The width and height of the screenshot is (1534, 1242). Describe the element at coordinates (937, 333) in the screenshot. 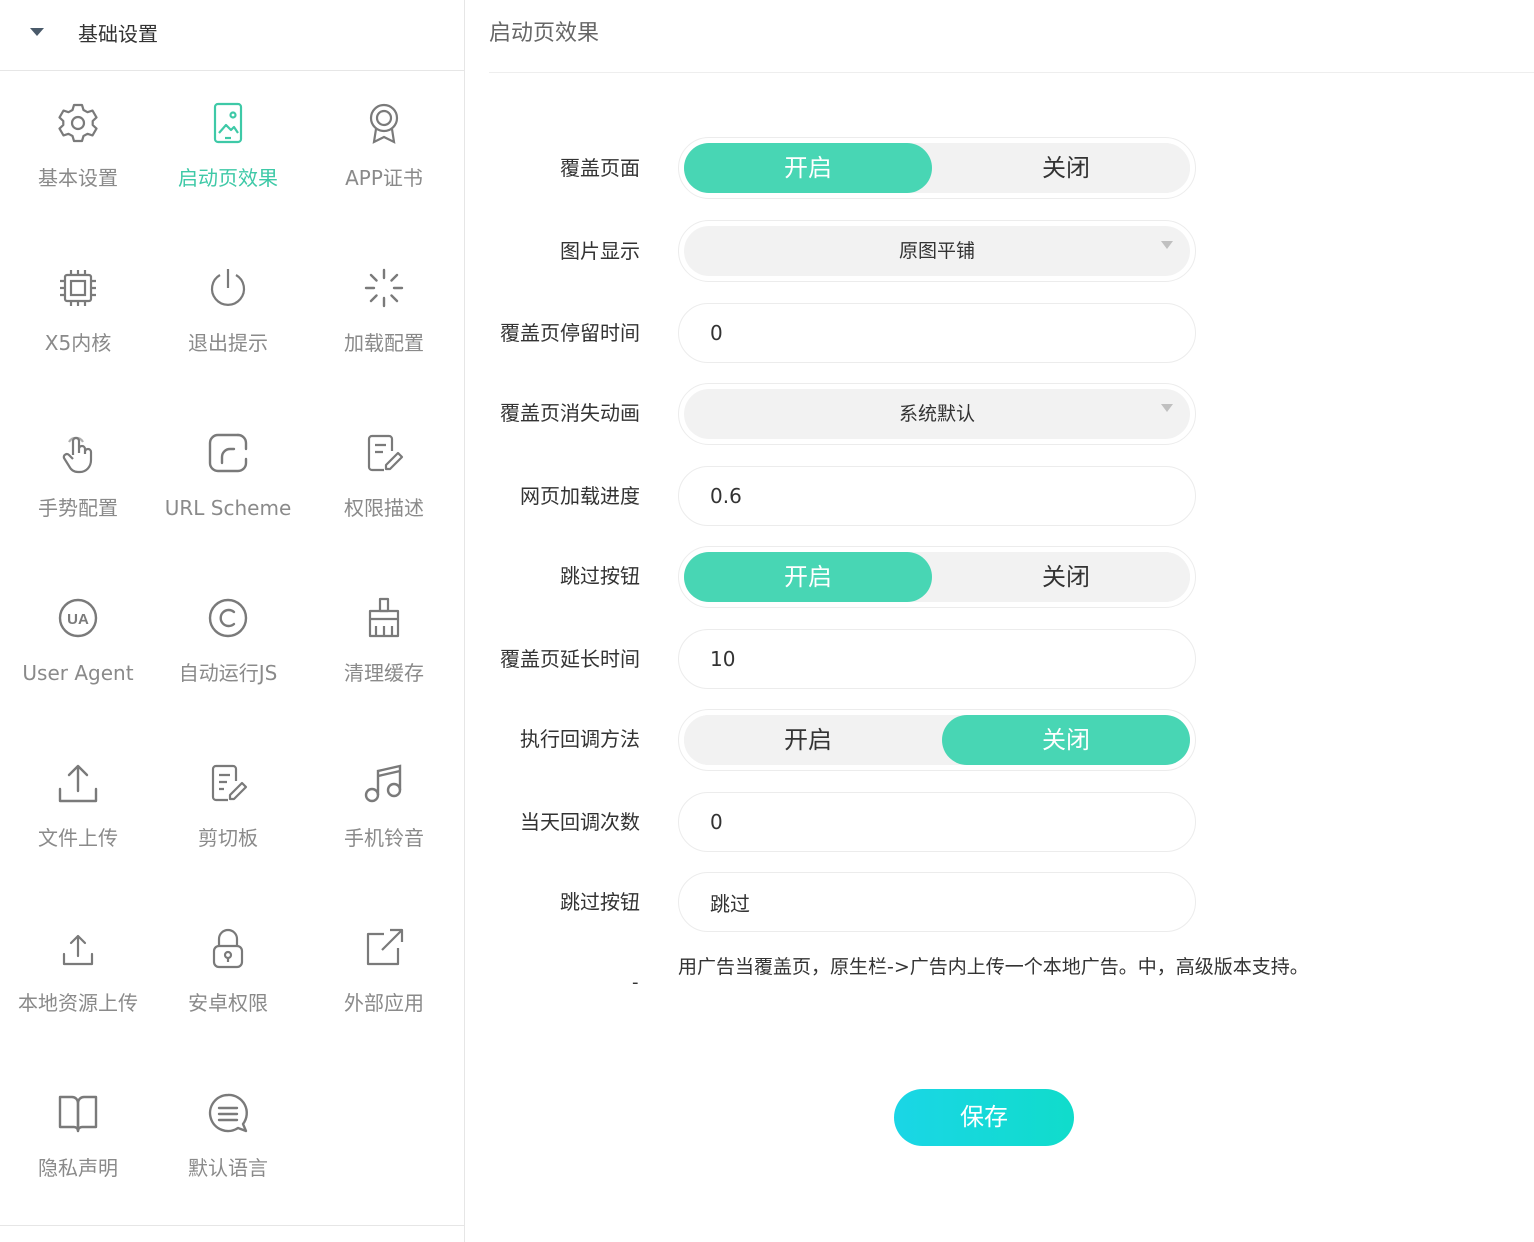

I see `stay-time-input: 0` at that location.